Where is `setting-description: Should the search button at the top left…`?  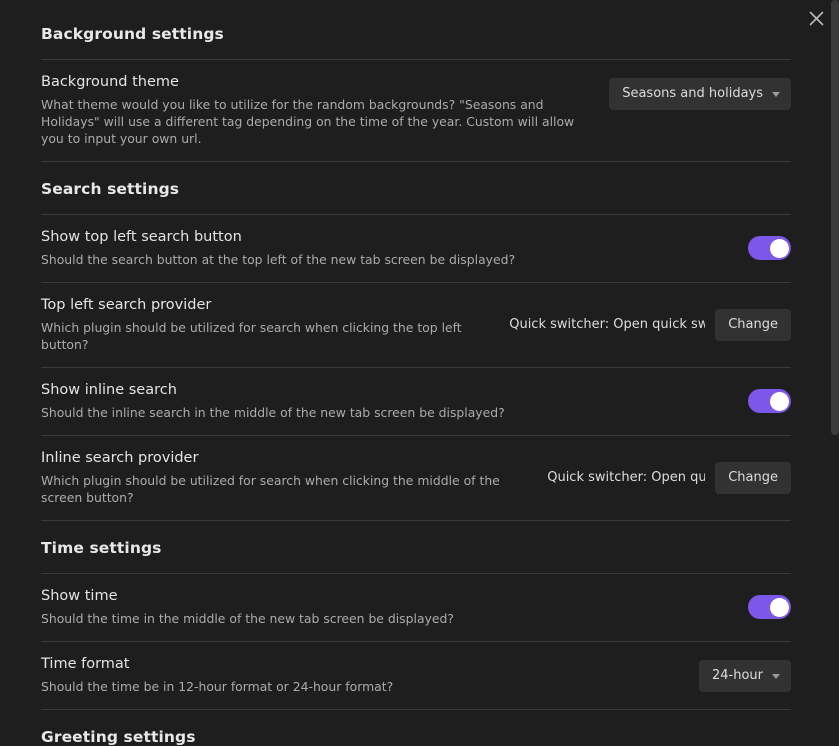 setting-description: Should the search button at the top left… is located at coordinates (278, 259).